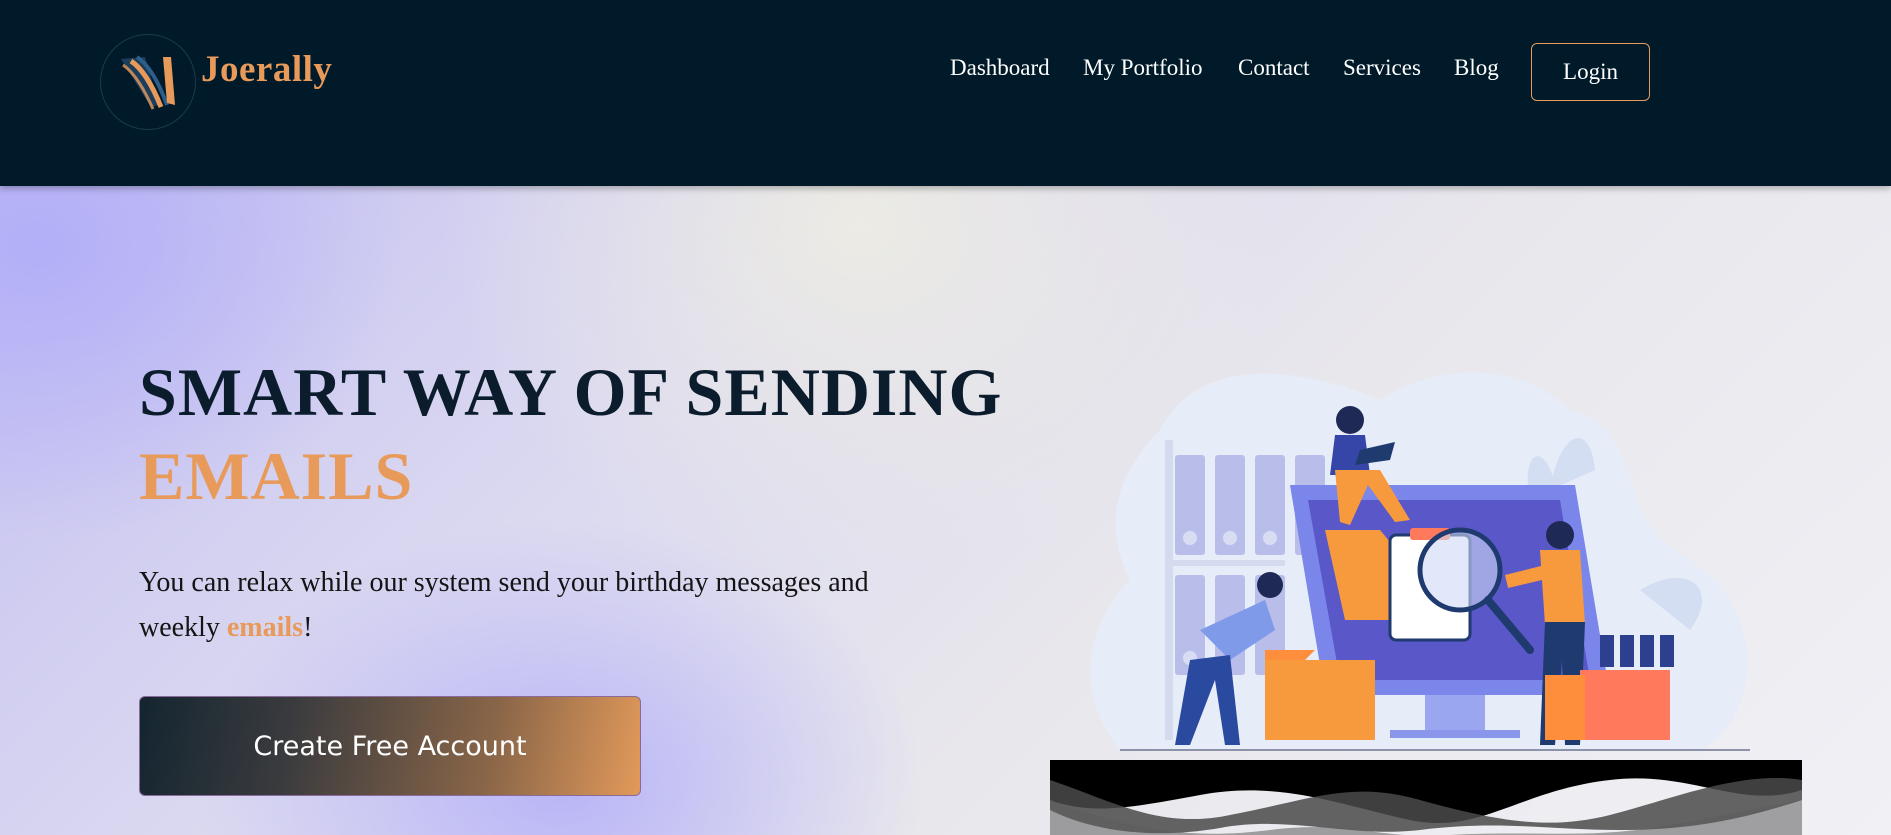  Describe the element at coordinates (1590, 72) in the screenshot. I see `login-button: Login` at that location.